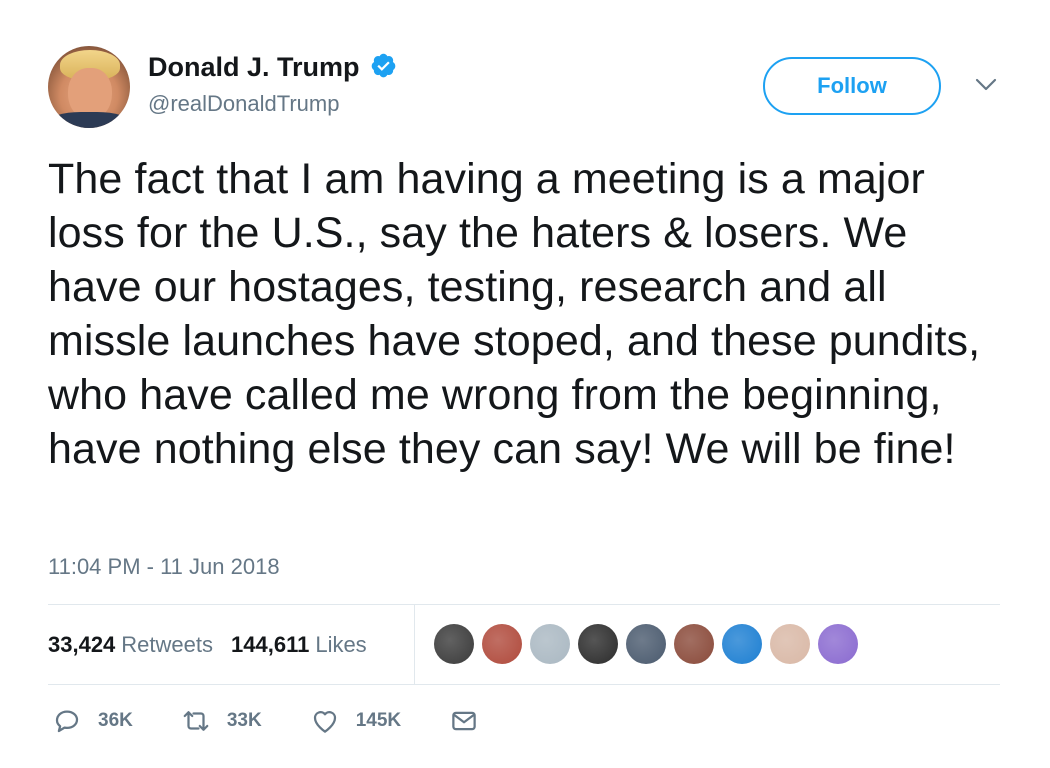 Image resolution: width=1050 pixels, height=768 pixels. Describe the element at coordinates (89, 87) in the screenshot. I see `avatar` at that location.